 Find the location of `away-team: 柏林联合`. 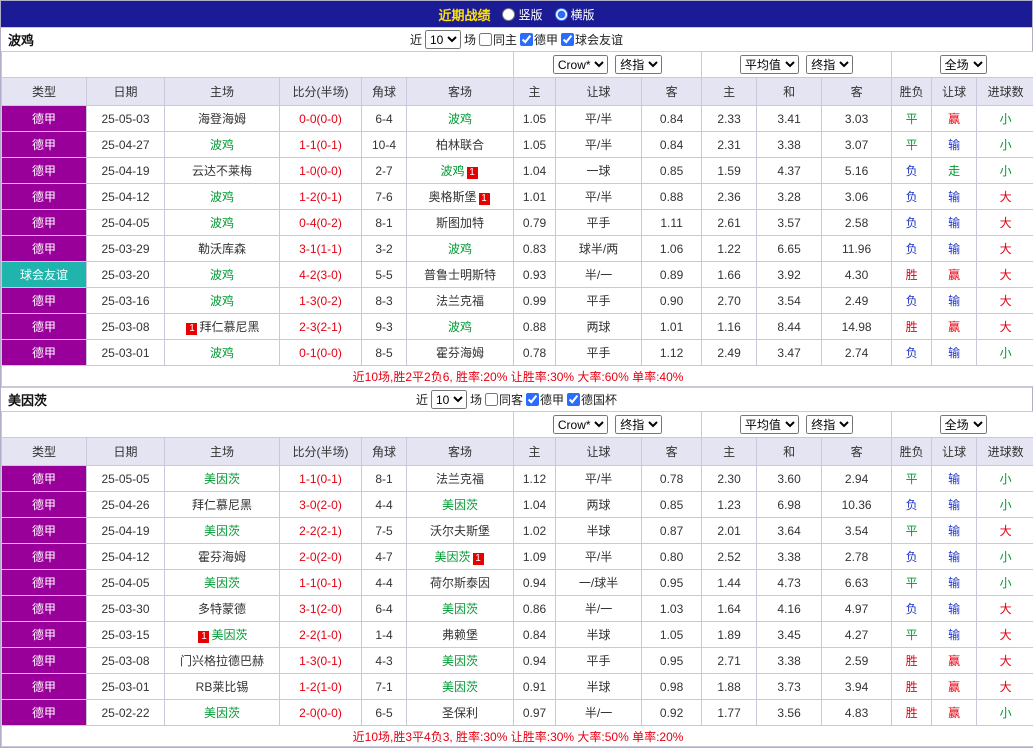

away-team: 柏林联合 is located at coordinates (460, 145).